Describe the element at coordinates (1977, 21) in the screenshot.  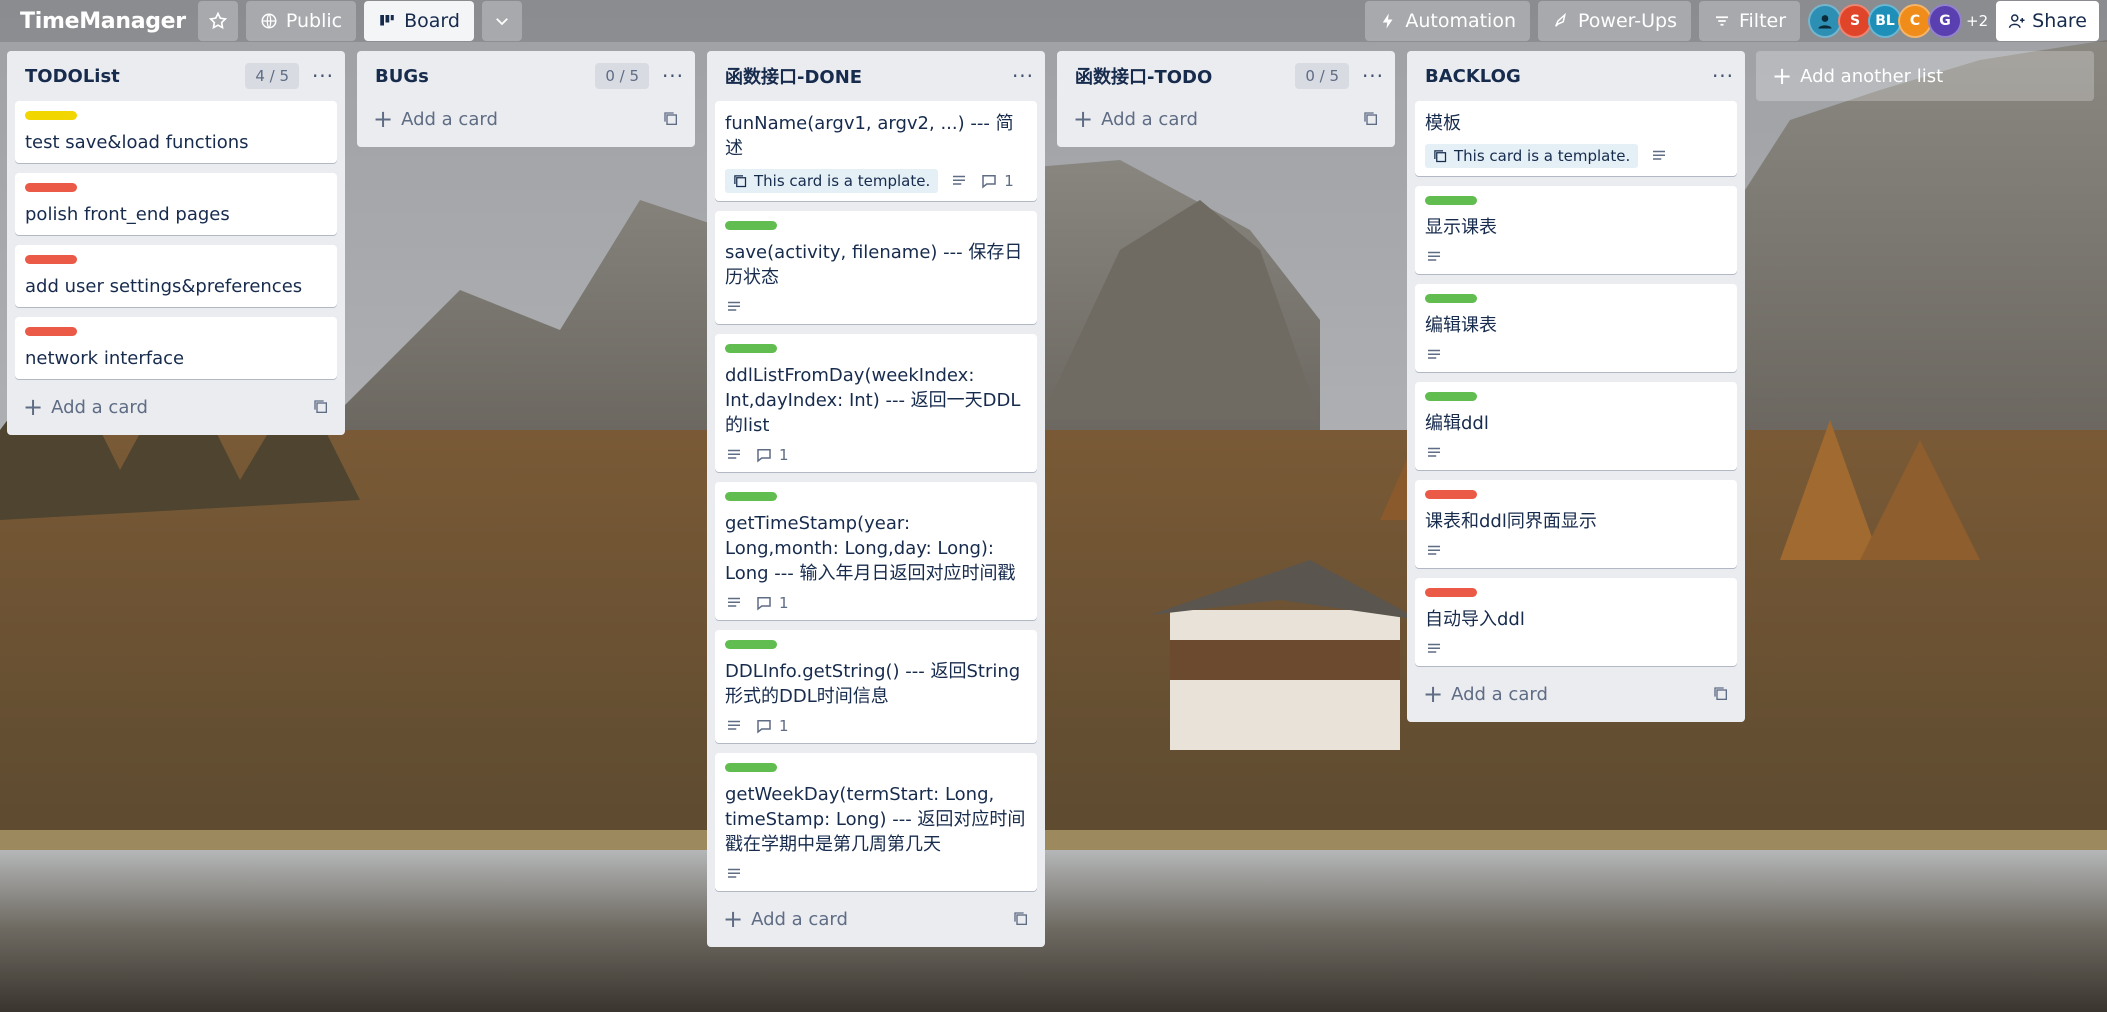
I see `more-members-count: +2` at that location.